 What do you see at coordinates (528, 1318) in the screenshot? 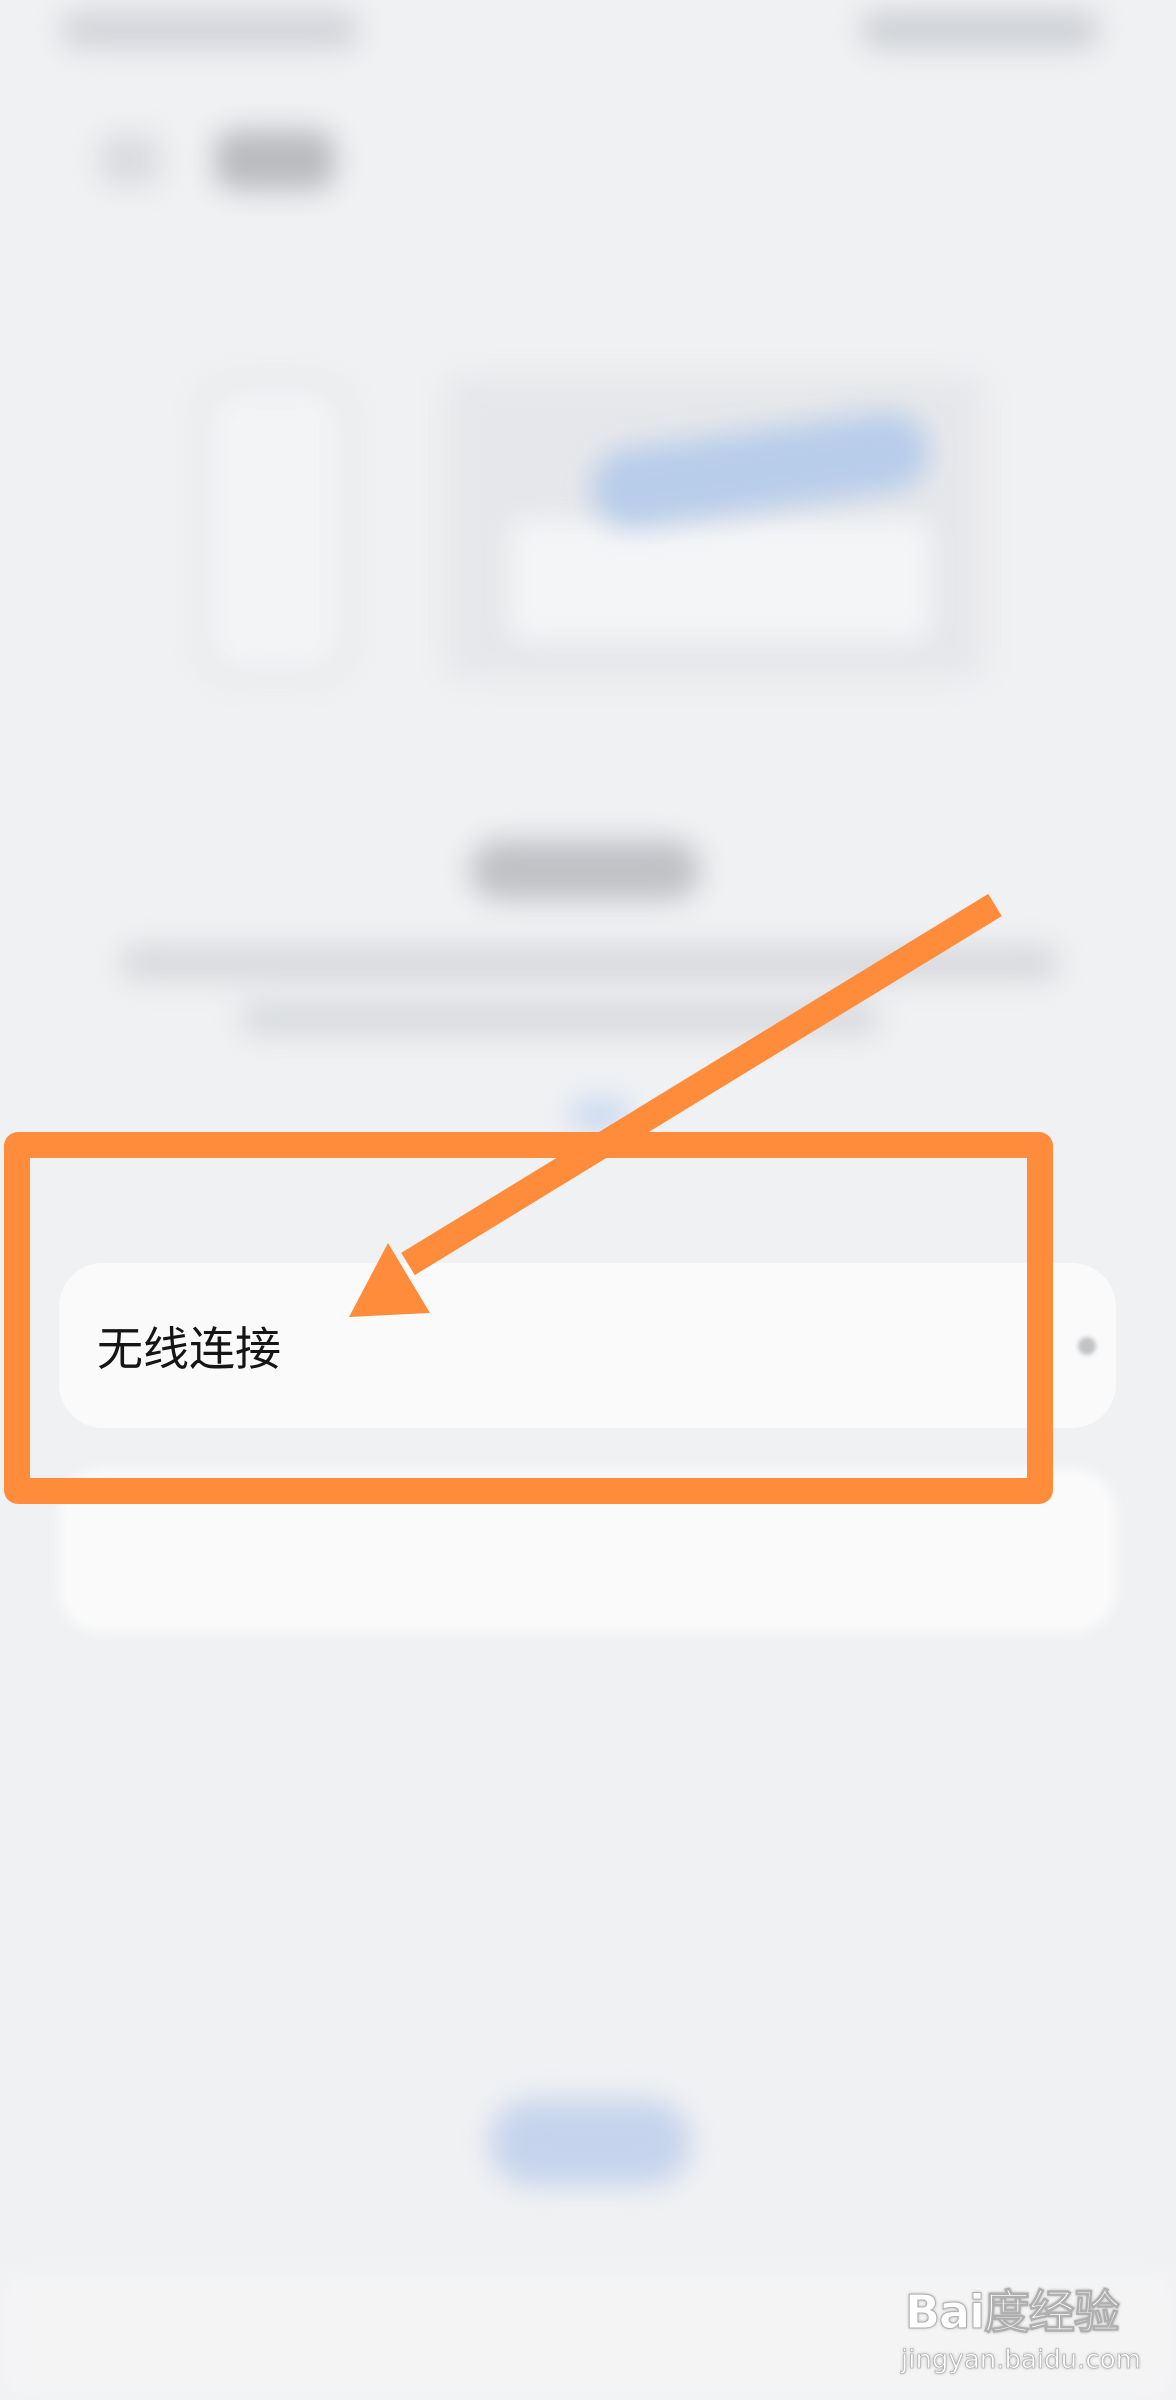
I see `annotation-highlight-box` at bounding box center [528, 1318].